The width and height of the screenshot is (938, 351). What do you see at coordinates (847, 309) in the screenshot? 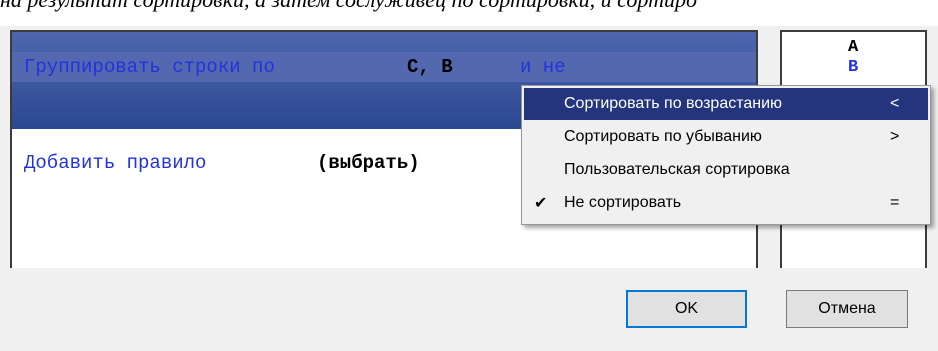
I see `cancel-button: Отмена` at bounding box center [847, 309].